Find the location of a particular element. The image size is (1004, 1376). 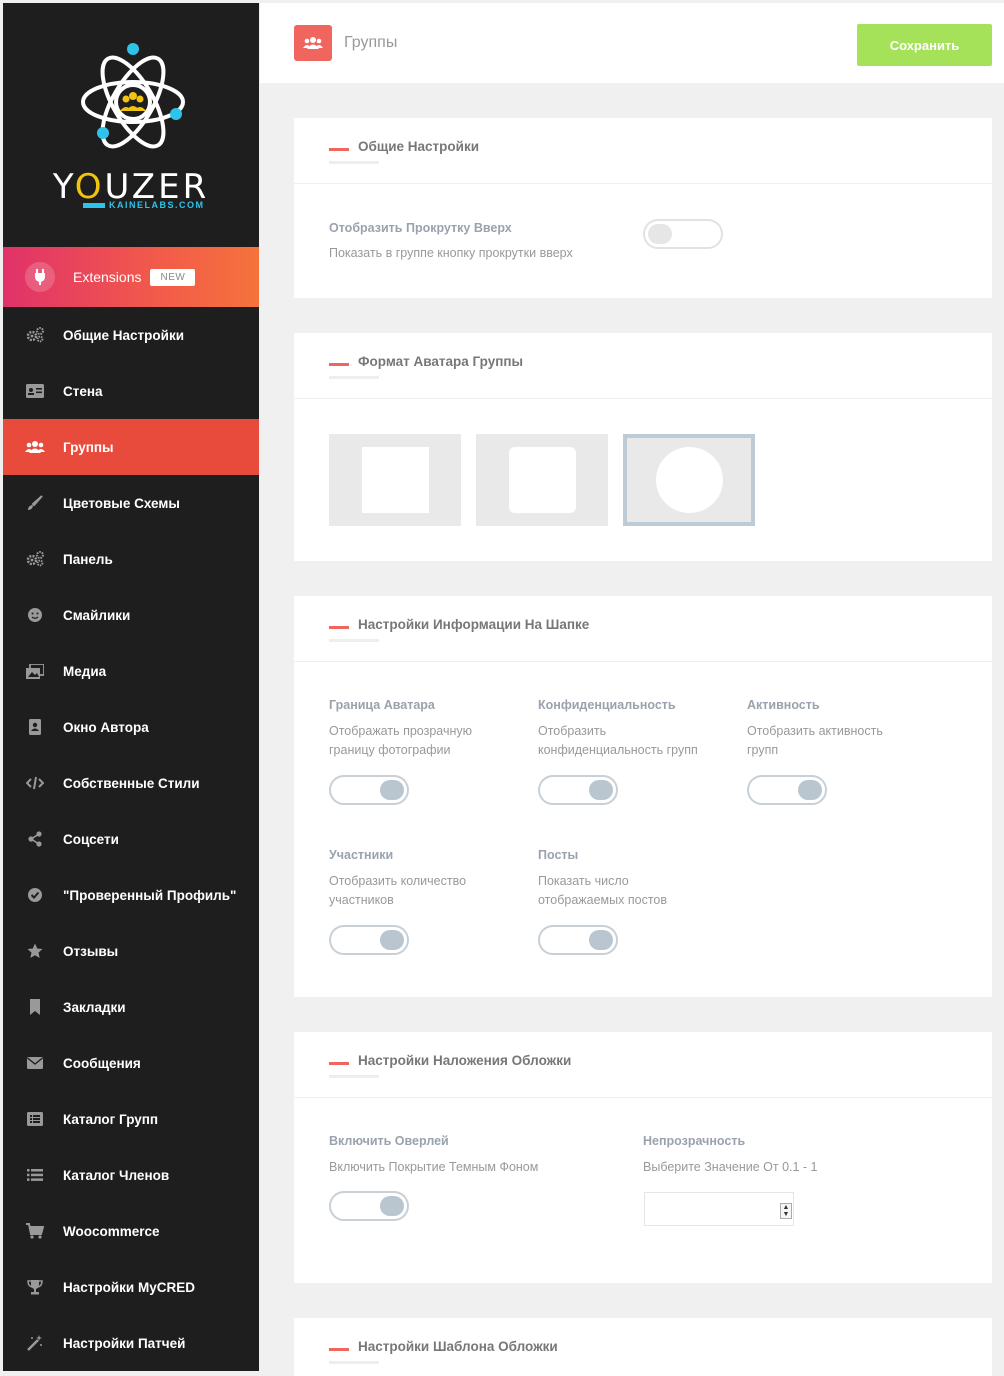

id-card-icon is located at coordinates (35, 391).